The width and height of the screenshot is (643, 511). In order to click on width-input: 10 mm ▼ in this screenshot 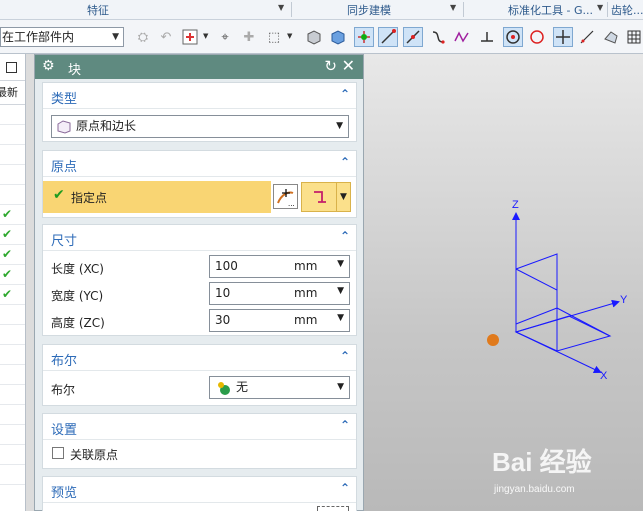, I will do `click(279, 293)`.